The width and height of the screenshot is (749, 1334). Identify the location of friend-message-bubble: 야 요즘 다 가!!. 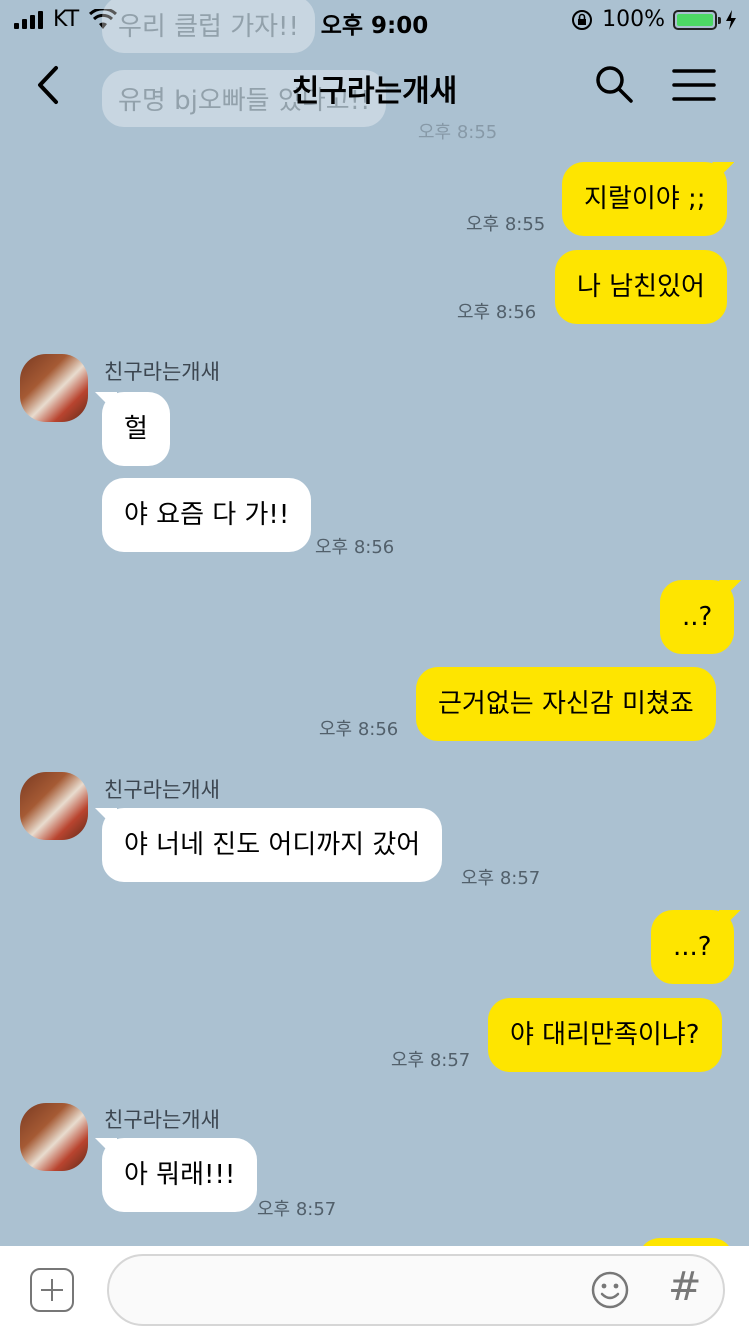
(207, 515).